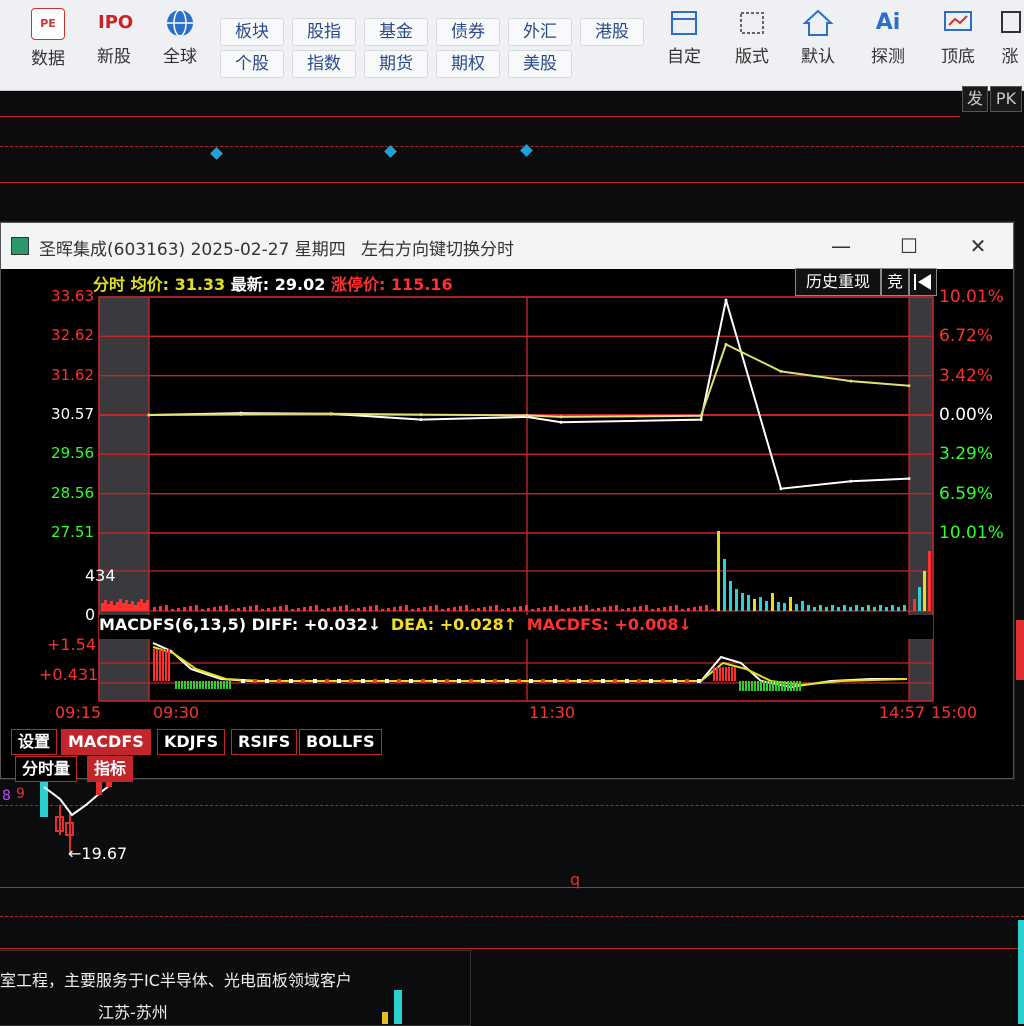  What do you see at coordinates (1010, 23) in the screenshot?
I see `rise-icon` at bounding box center [1010, 23].